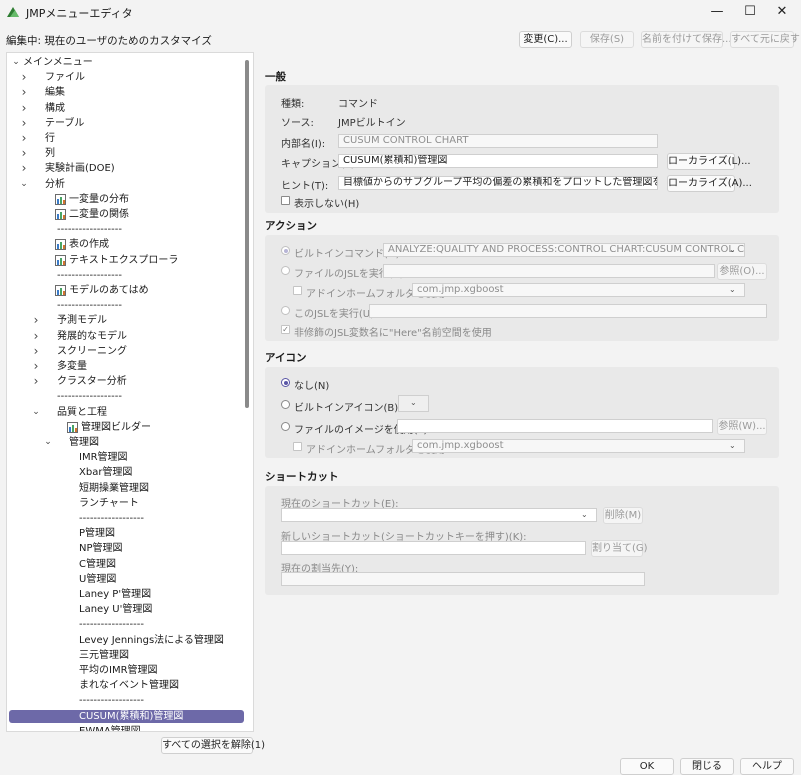  Describe the element at coordinates (127, 336) in the screenshot. I see `tree-item: › 発展的なモデル` at that location.